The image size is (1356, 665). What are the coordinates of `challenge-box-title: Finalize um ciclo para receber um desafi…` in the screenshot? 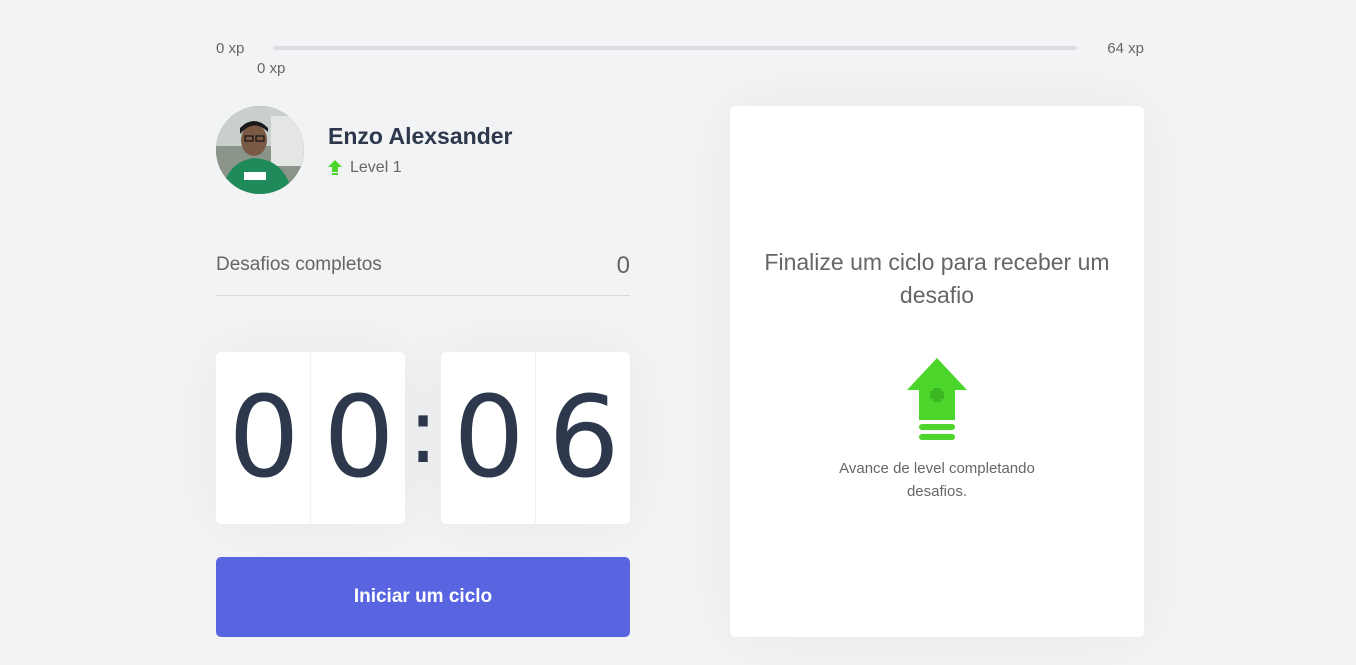 It's located at (937, 278).